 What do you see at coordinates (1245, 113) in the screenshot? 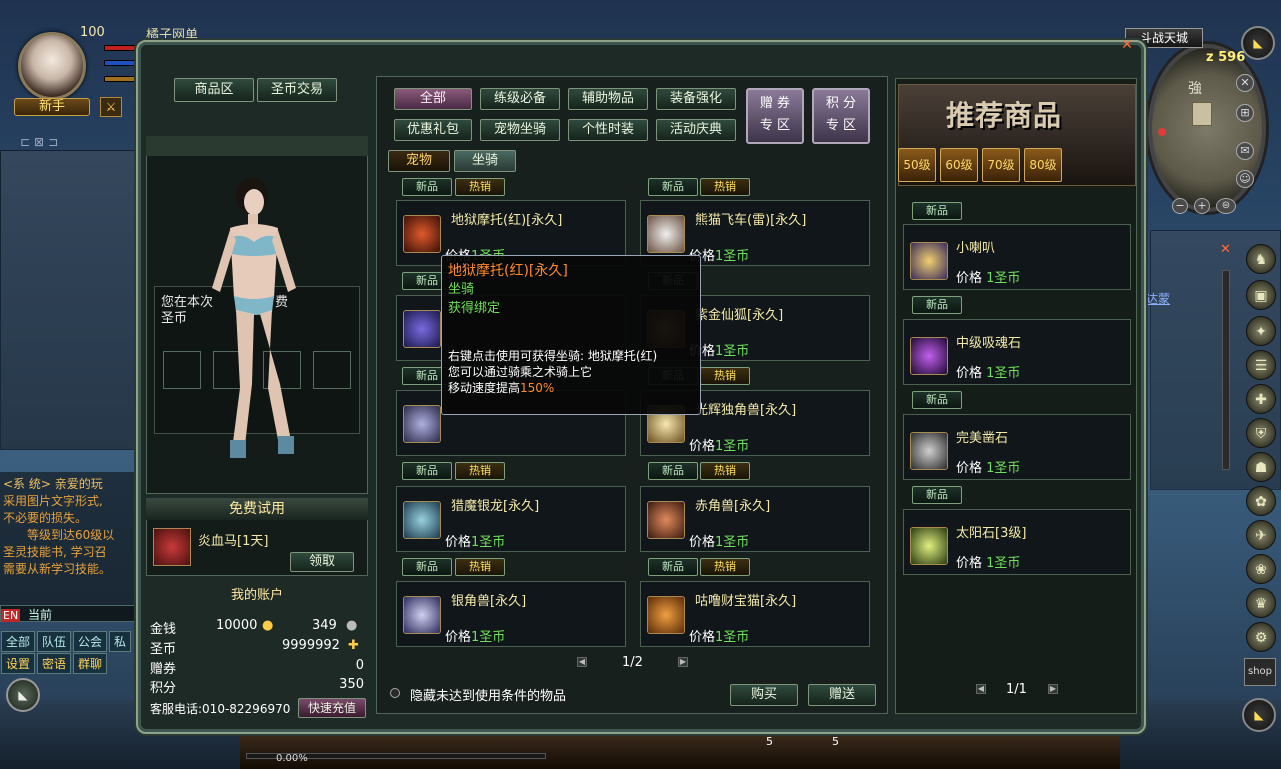
I see `map-world-icon: ⊞` at bounding box center [1245, 113].